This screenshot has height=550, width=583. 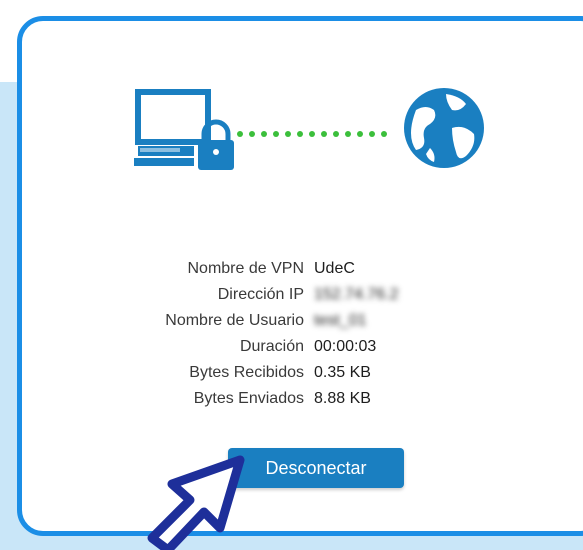 I want to click on duration-label: Duración, so click(x=271, y=346).